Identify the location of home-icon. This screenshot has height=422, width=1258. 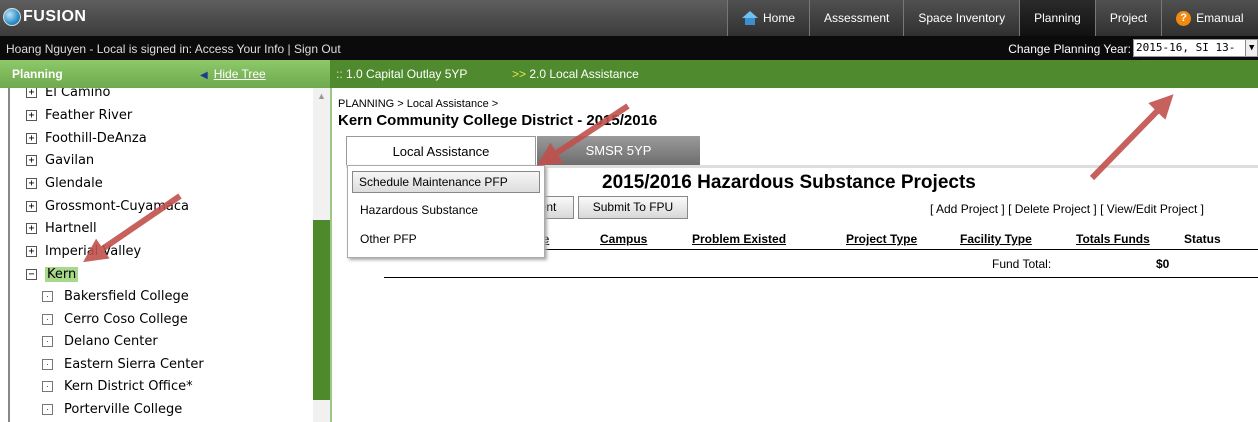
(750, 18).